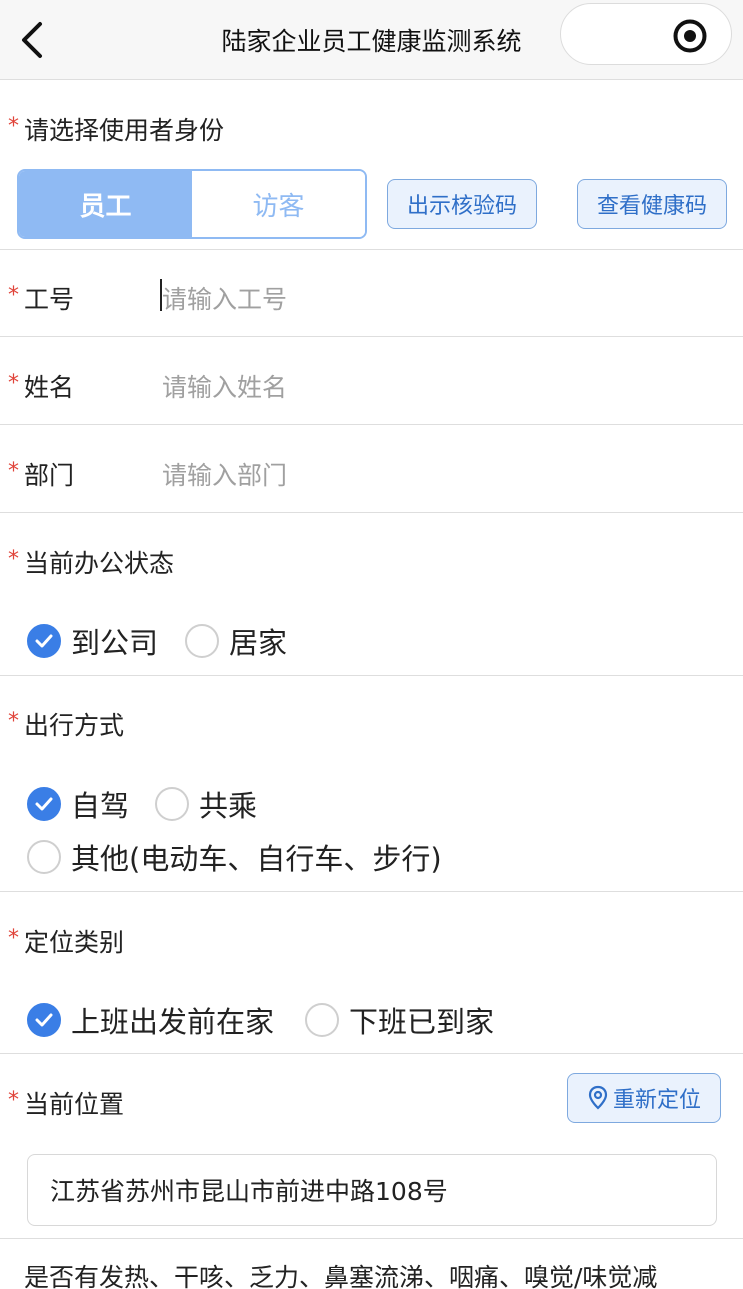 Image resolution: width=743 pixels, height=1289 pixels. Describe the element at coordinates (100, 806) in the screenshot. I see `radio-label: 自驾` at that location.